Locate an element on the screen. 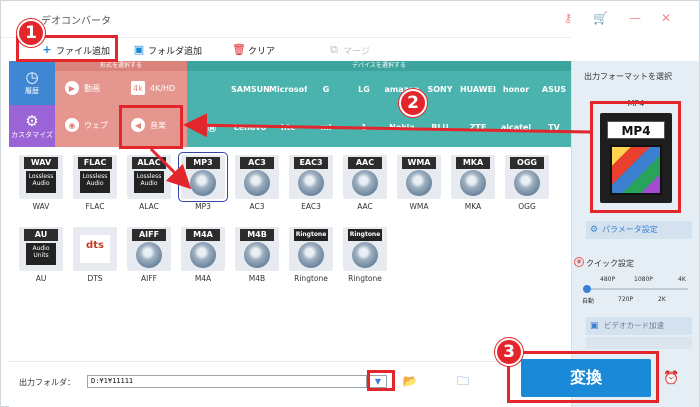 Image resolution: width=700 pixels, height=407 pixels. format-tag: WMA is located at coordinates (419, 163).